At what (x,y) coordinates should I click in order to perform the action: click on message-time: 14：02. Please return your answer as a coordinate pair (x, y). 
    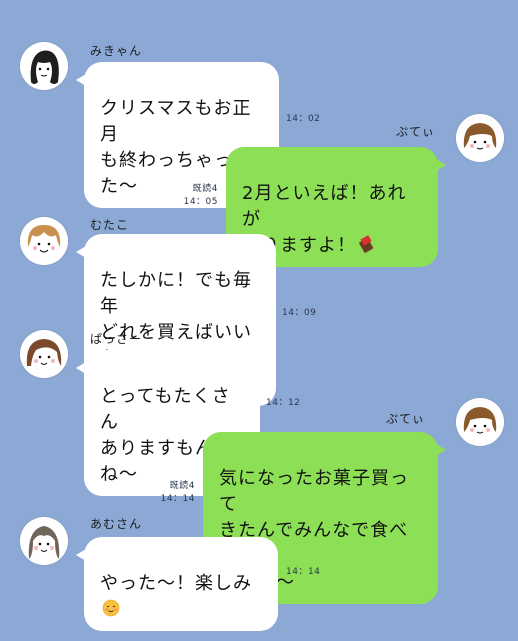
    Looking at the image, I should click on (303, 119).